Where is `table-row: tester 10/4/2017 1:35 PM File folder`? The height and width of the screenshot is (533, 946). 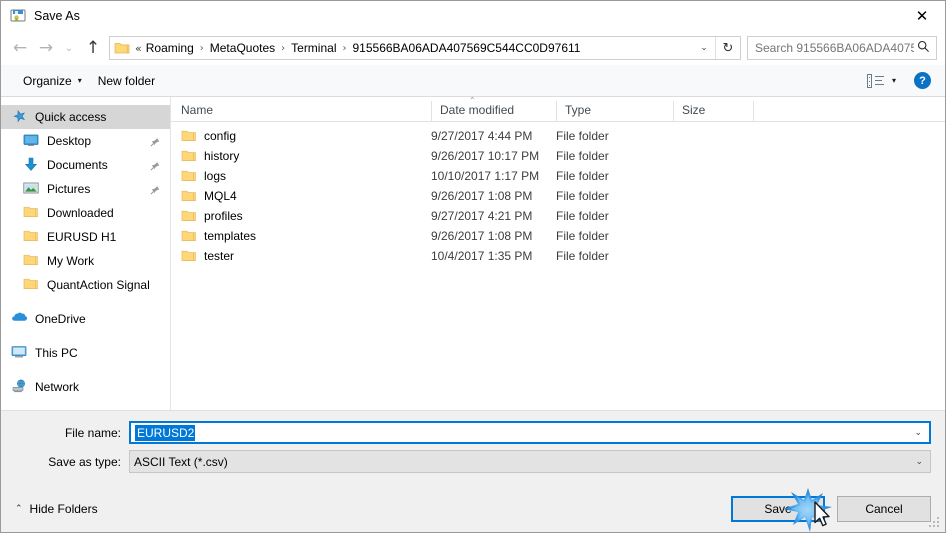
table-row: tester 10/4/2017 1:35 PM File folder is located at coordinates (558, 256).